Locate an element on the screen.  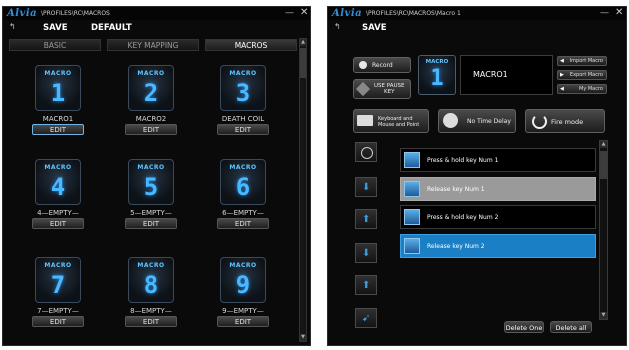
arrow-up-icon: ⬆ is located at coordinates (366, 285).